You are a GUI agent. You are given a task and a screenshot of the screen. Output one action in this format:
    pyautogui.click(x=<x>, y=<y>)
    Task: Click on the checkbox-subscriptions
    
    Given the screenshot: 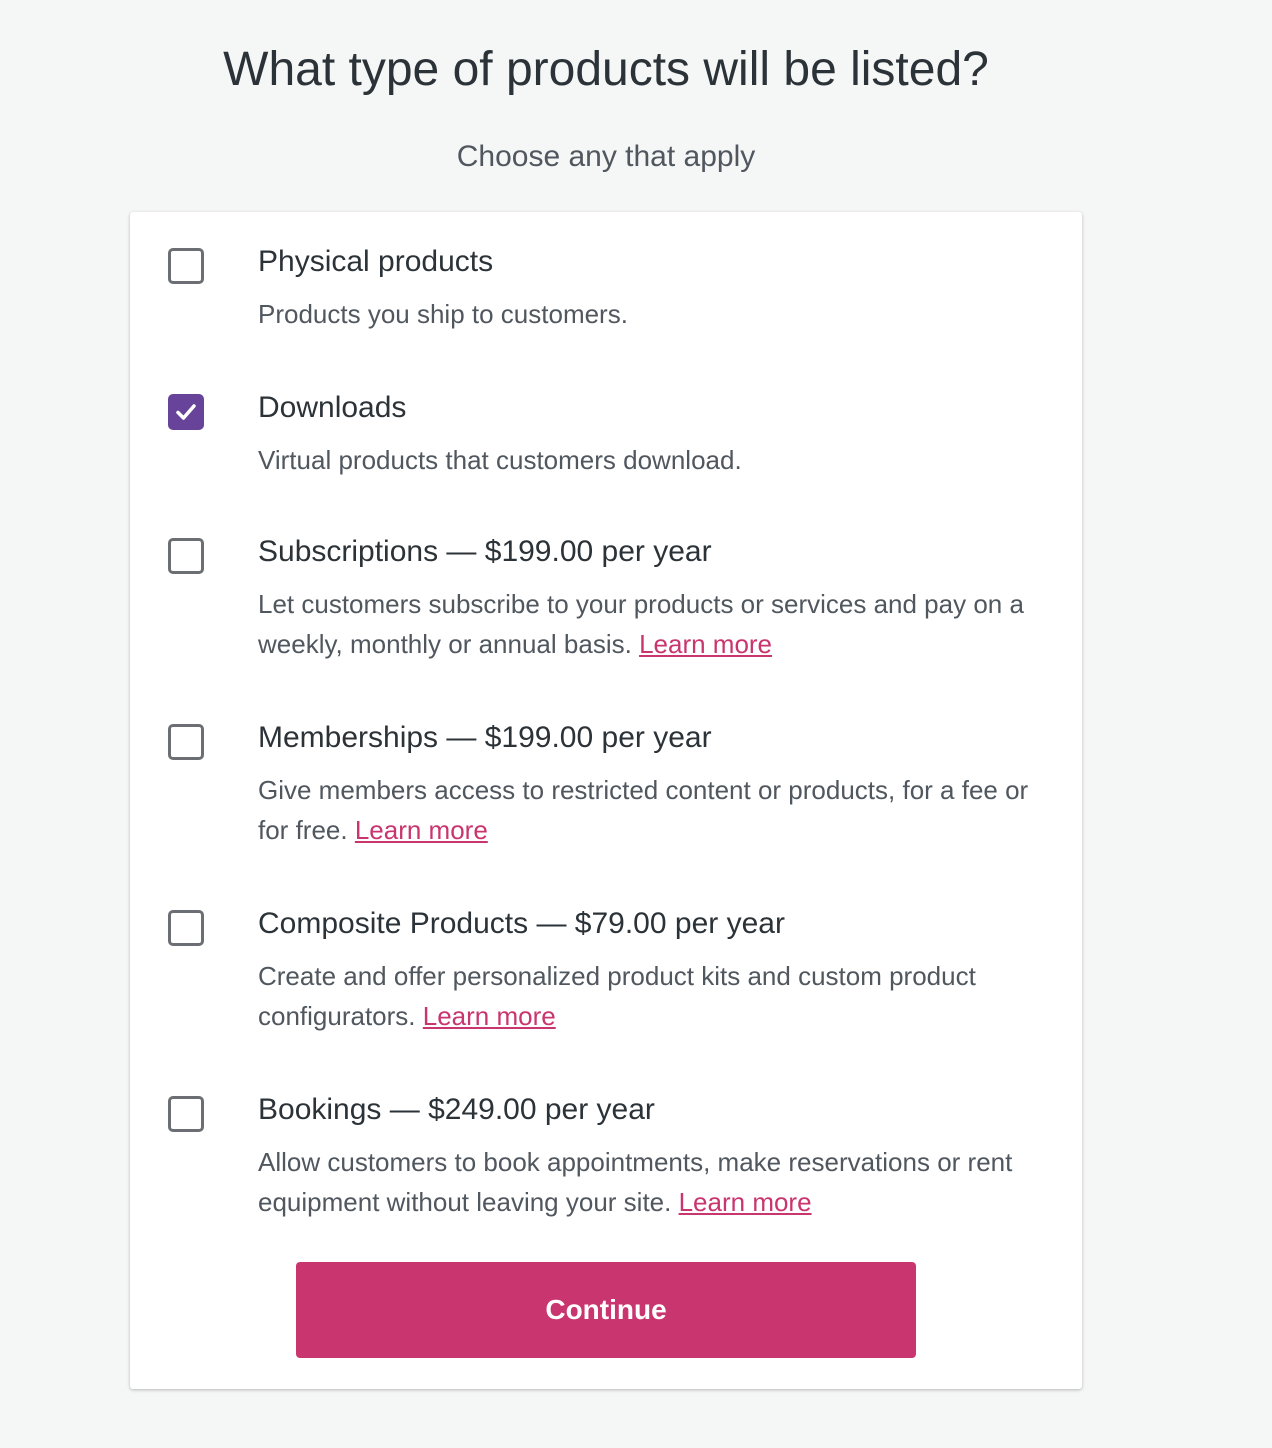 What is the action you would take?
    pyautogui.click(x=186, y=556)
    